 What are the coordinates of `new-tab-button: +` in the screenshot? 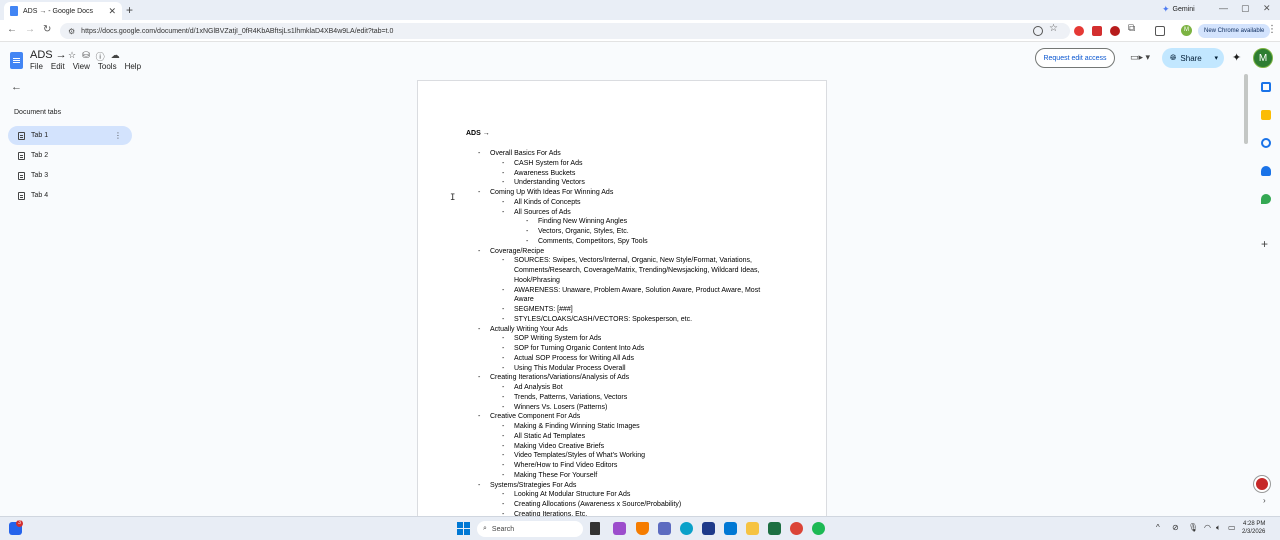 It's located at (129, 10).